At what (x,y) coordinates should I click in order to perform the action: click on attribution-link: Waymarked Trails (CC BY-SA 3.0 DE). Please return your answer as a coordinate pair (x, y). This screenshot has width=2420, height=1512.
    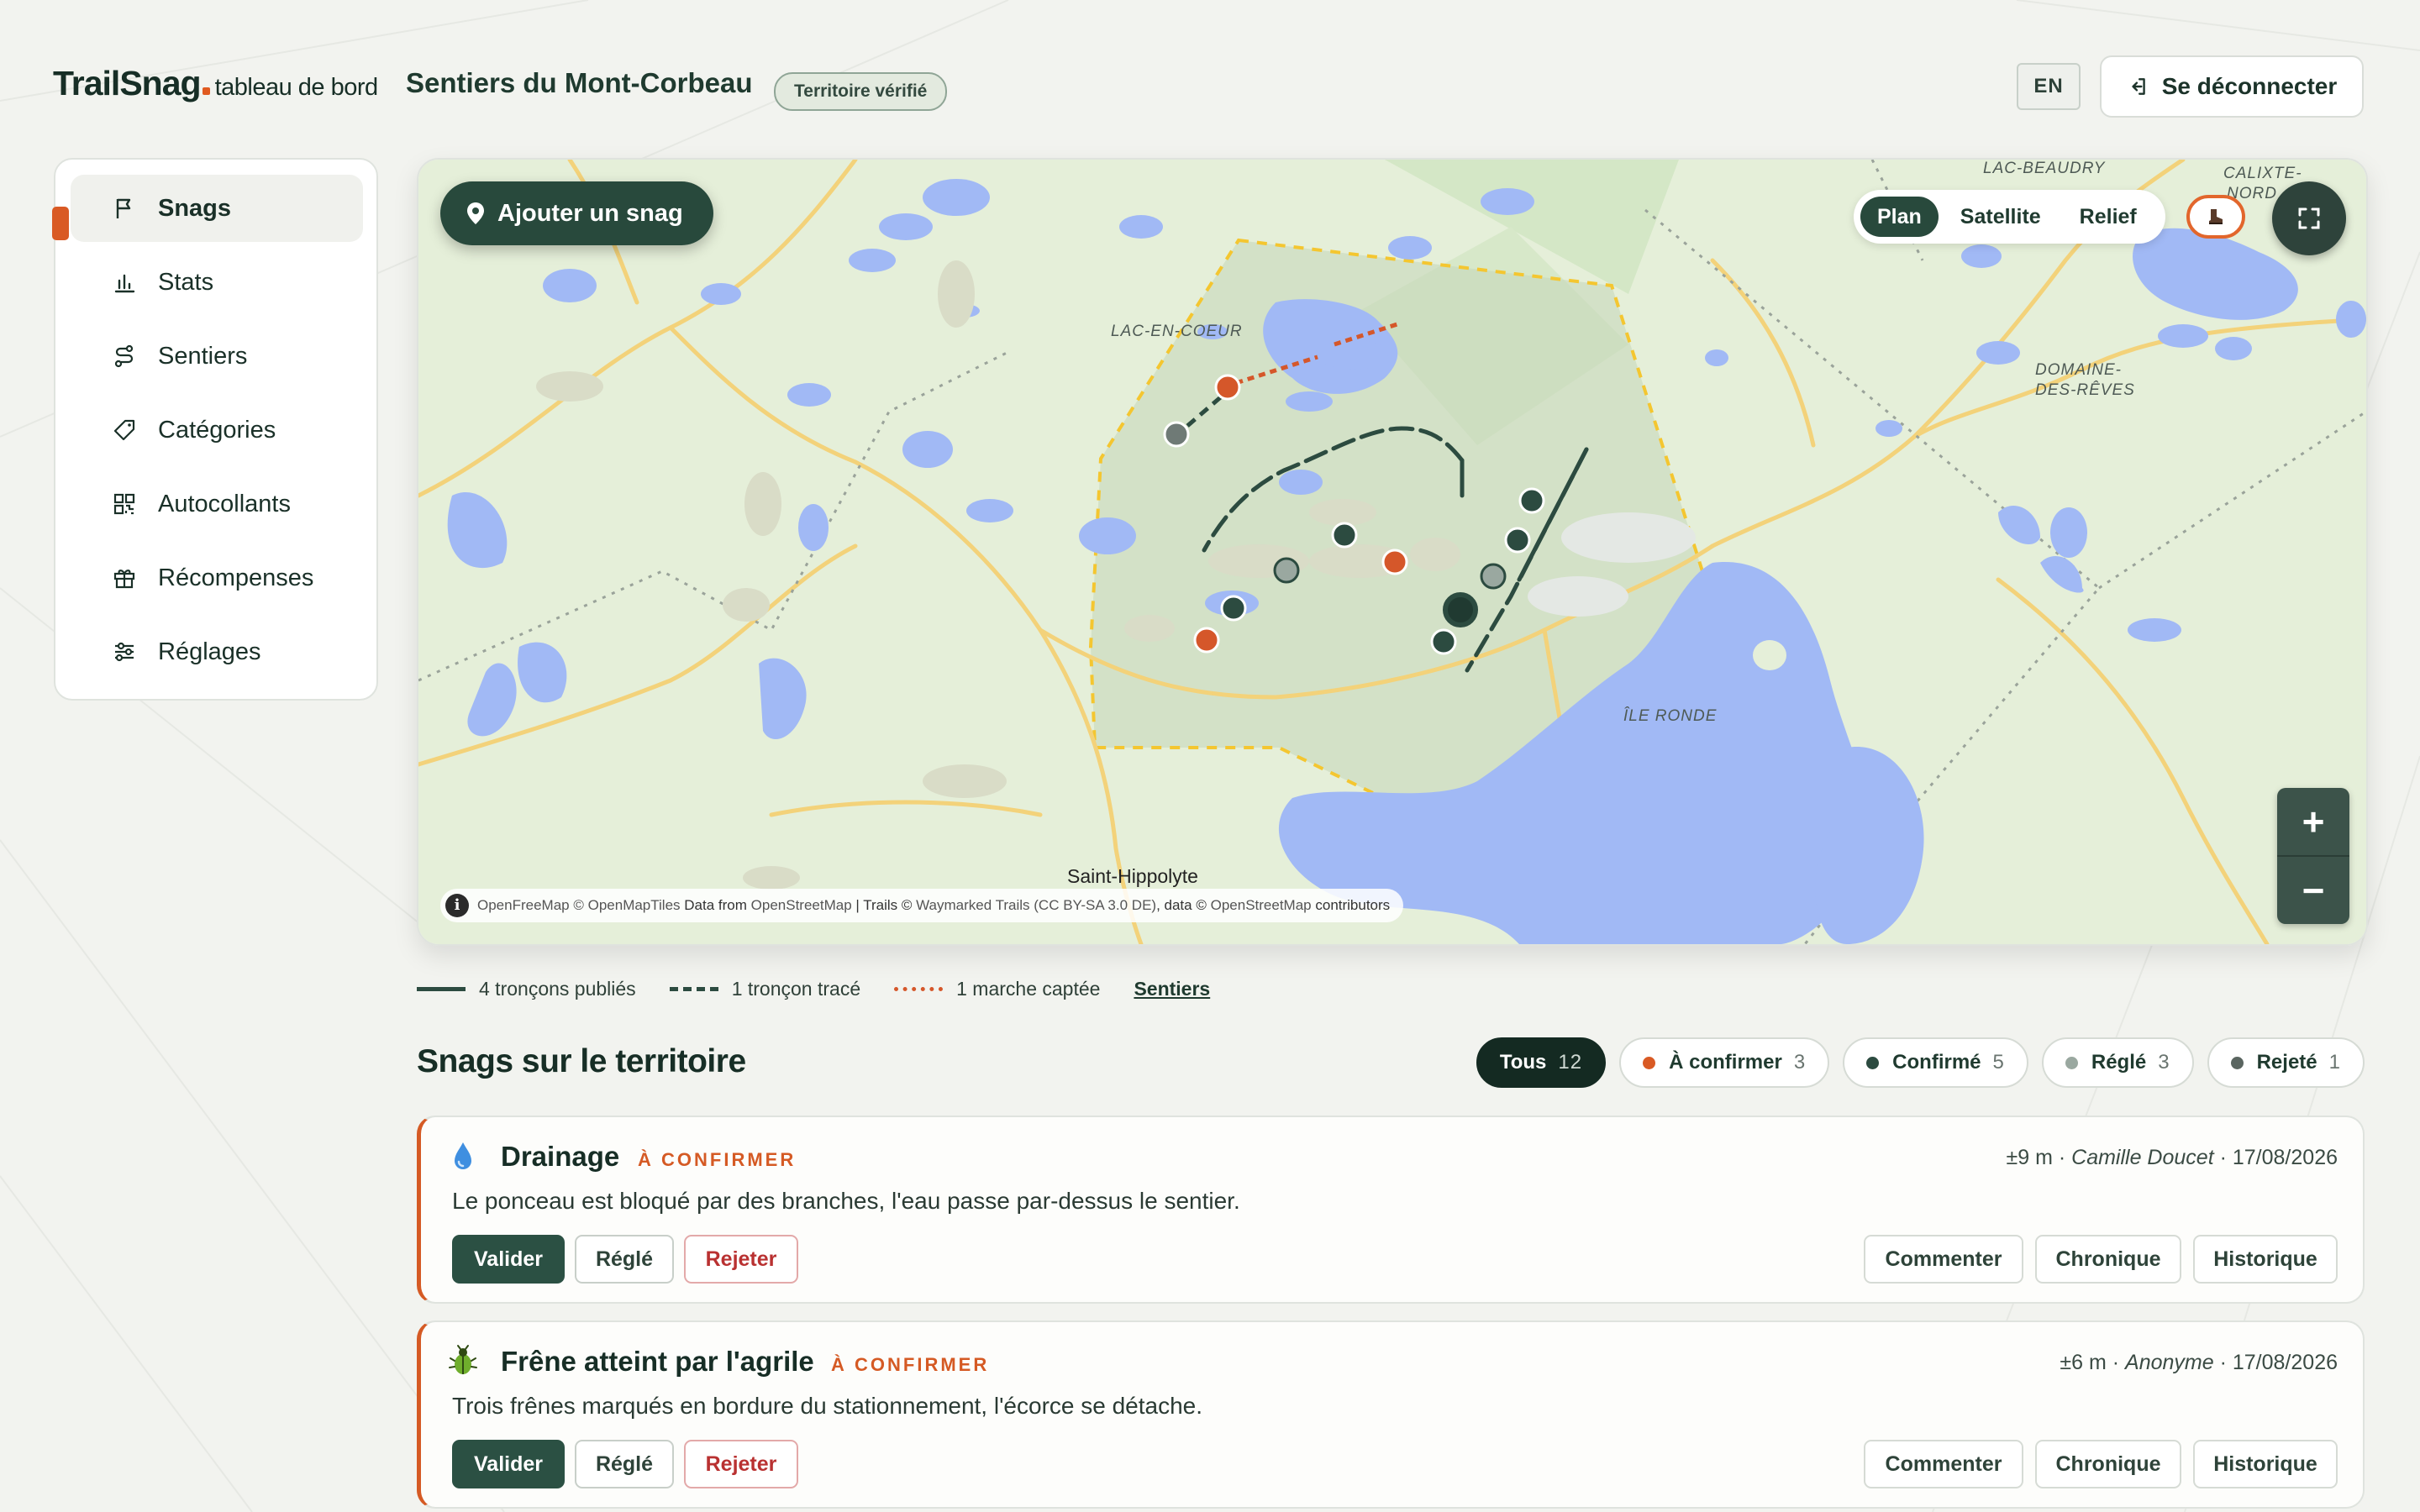
    Looking at the image, I should click on (1036, 905).